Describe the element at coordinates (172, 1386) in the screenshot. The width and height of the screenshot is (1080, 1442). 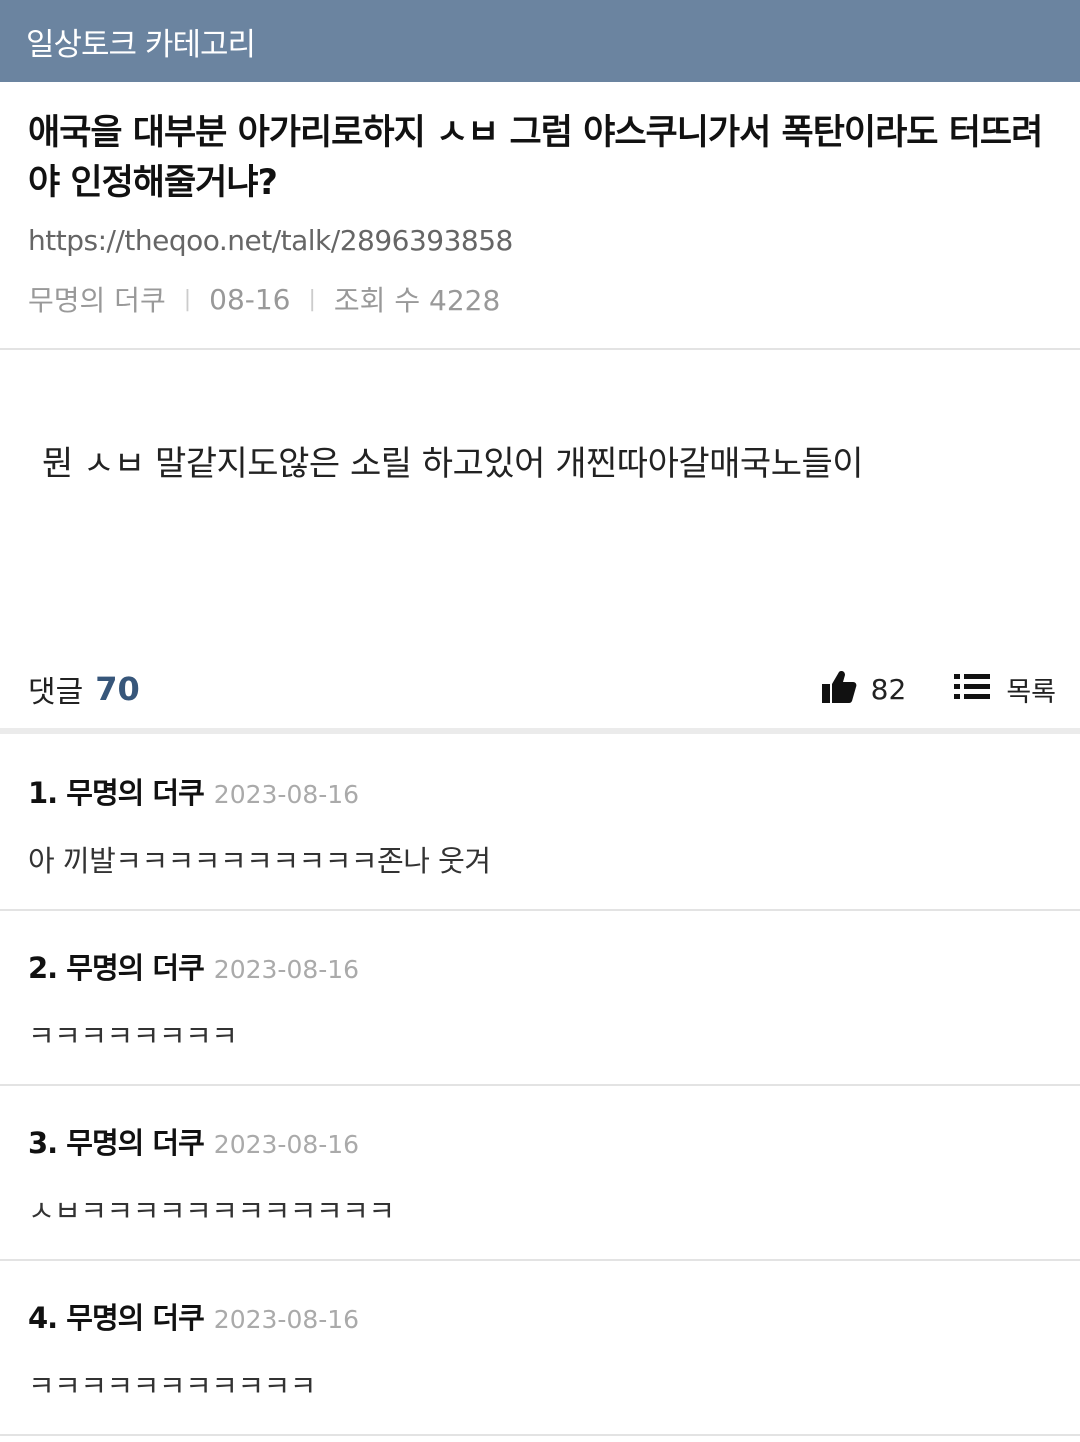
I see `comment-text: ㅋㅋㅋㅋㅋㅋㅋㅋㅋㅋㅋ` at that location.